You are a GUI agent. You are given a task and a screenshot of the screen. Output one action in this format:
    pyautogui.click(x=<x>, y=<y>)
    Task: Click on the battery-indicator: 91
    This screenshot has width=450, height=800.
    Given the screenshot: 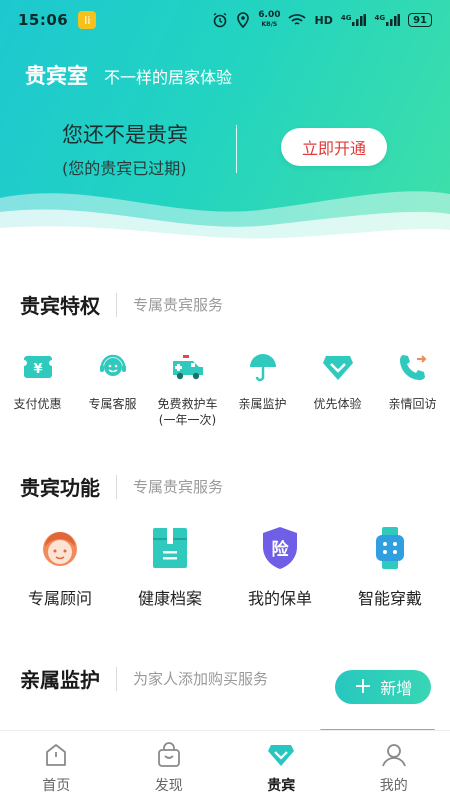 What is the action you would take?
    pyautogui.click(x=420, y=20)
    